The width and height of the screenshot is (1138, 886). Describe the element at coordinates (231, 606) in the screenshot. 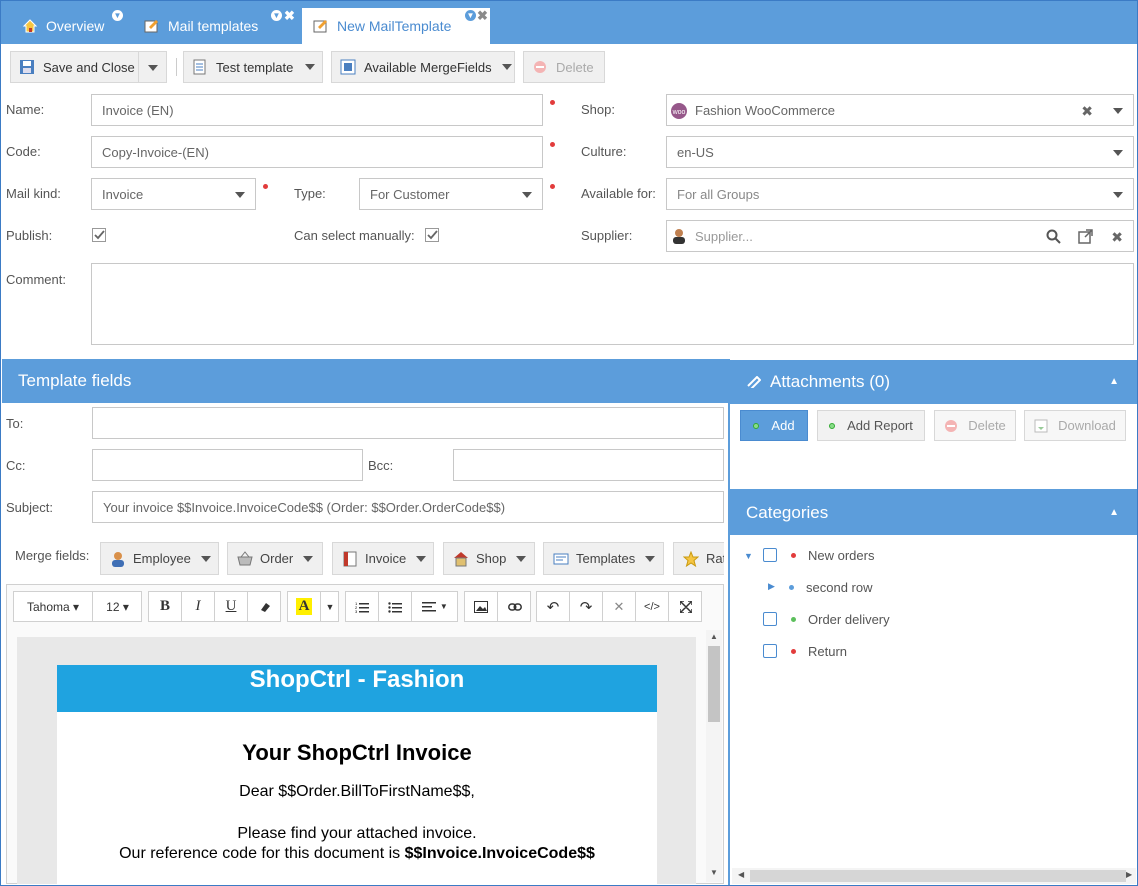

I see `underline-icon: U` at that location.